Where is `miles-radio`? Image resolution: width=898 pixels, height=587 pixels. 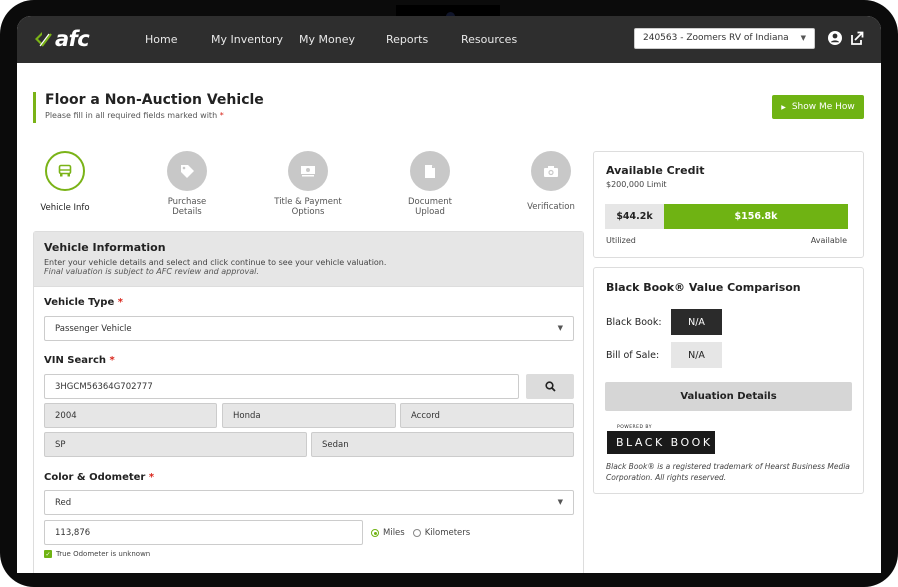
miles-radio is located at coordinates (375, 533).